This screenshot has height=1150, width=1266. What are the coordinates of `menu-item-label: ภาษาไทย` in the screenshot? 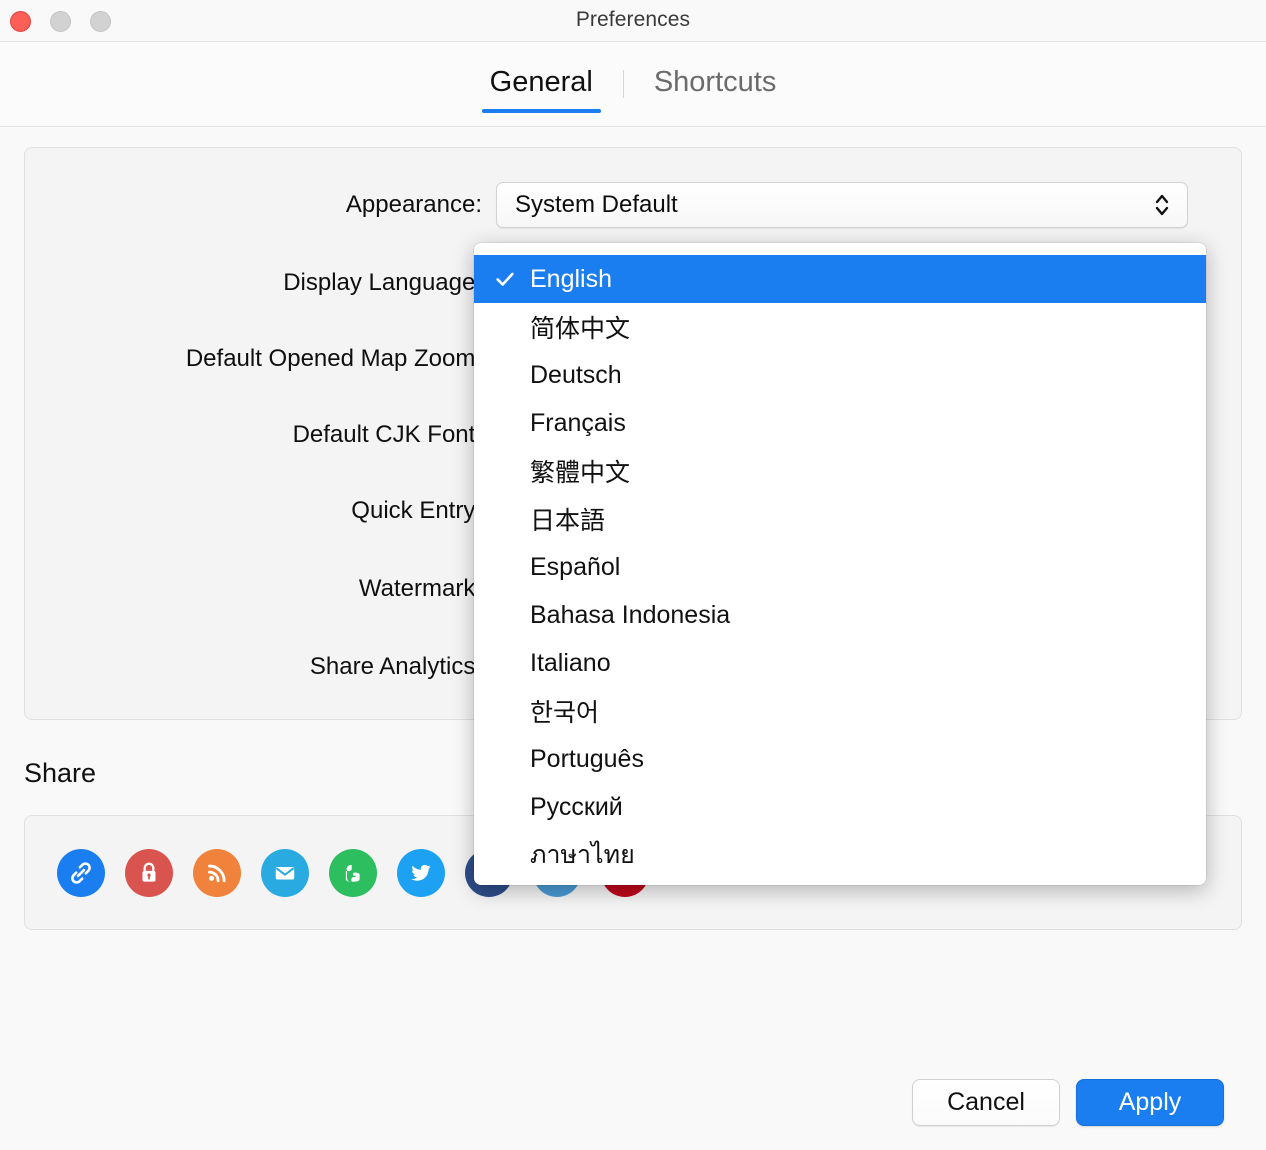 It's located at (582, 855).